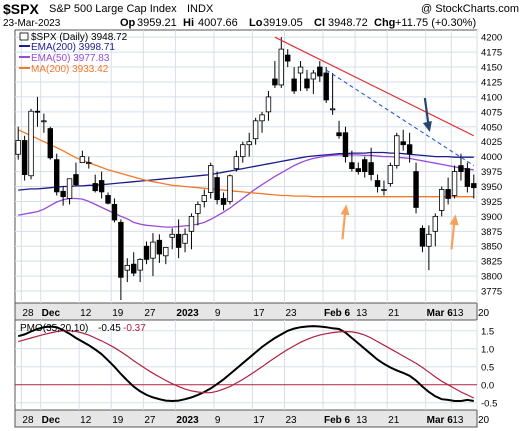 The image size is (524, 431). What do you see at coordinates (32, 23) in the screenshot?
I see `quote-date: 23-Mar-2023` at bounding box center [32, 23].